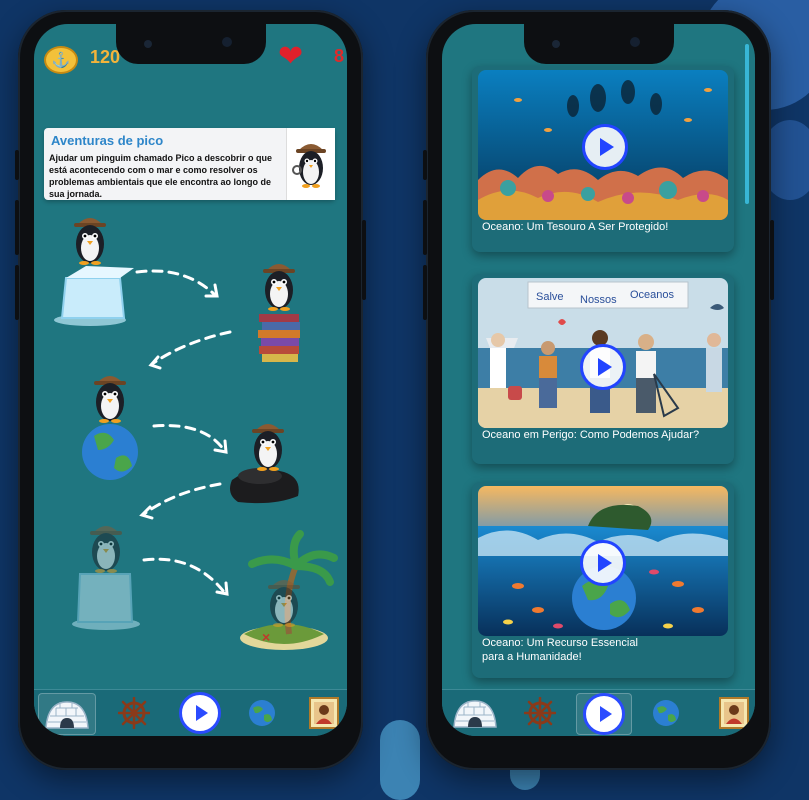  What do you see at coordinates (289, 590) in the screenshot?
I see `level-node-island-locked: ×` at bounding box center [289, 590].